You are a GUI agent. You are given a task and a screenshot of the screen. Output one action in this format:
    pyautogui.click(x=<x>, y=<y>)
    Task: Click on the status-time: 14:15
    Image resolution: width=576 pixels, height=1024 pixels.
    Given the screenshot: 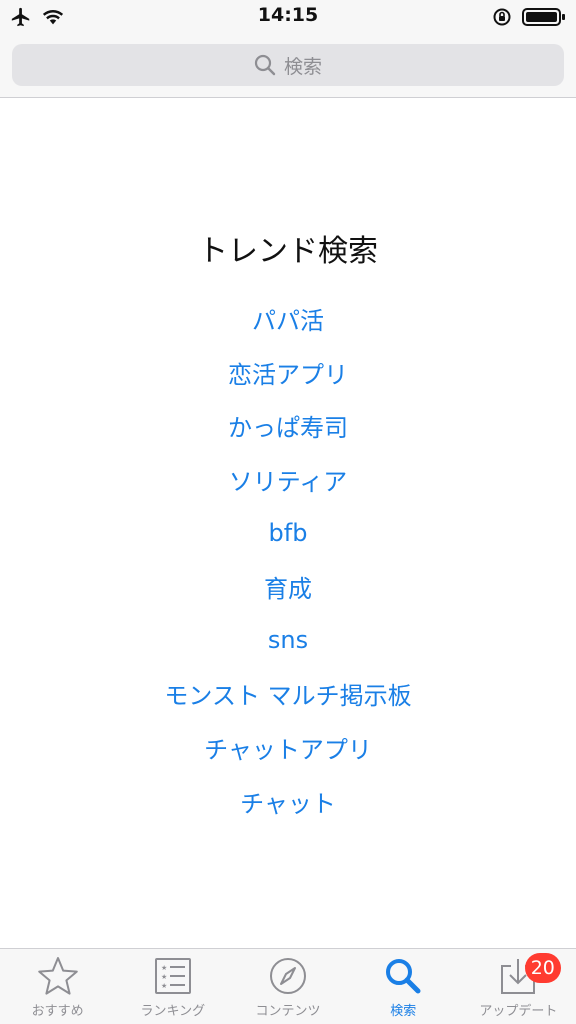 What is the action you would take?
    pyautogui.click(x=288, y=15)
    